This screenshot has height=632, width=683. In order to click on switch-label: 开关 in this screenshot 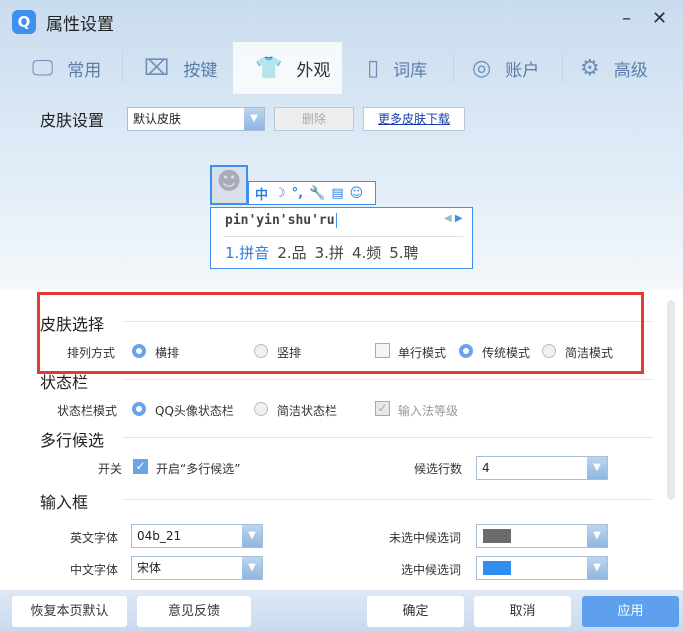, I will do `click(110, 469)`.